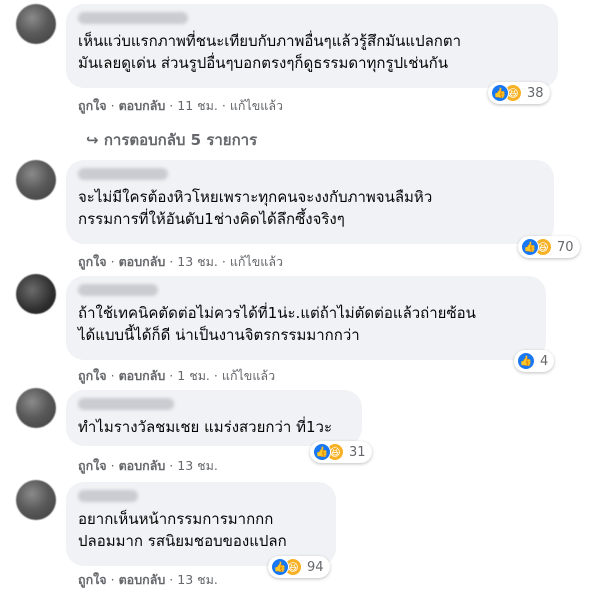  What do you see at coordinates (193, 375) in the screenshot?
I see `timestamp: 1 ชม.` at bounding box center [193, 375].